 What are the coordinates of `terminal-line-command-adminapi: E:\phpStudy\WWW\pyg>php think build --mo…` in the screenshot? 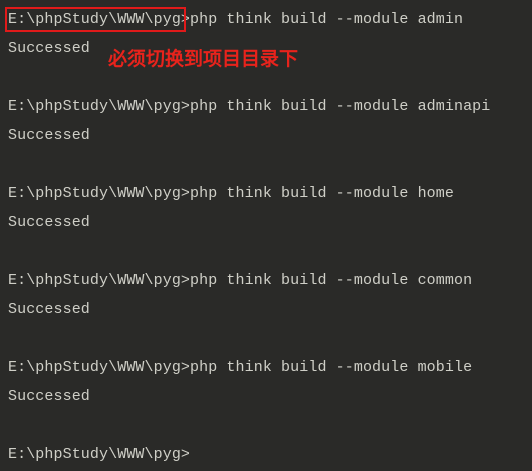 It's located at (249, 107).